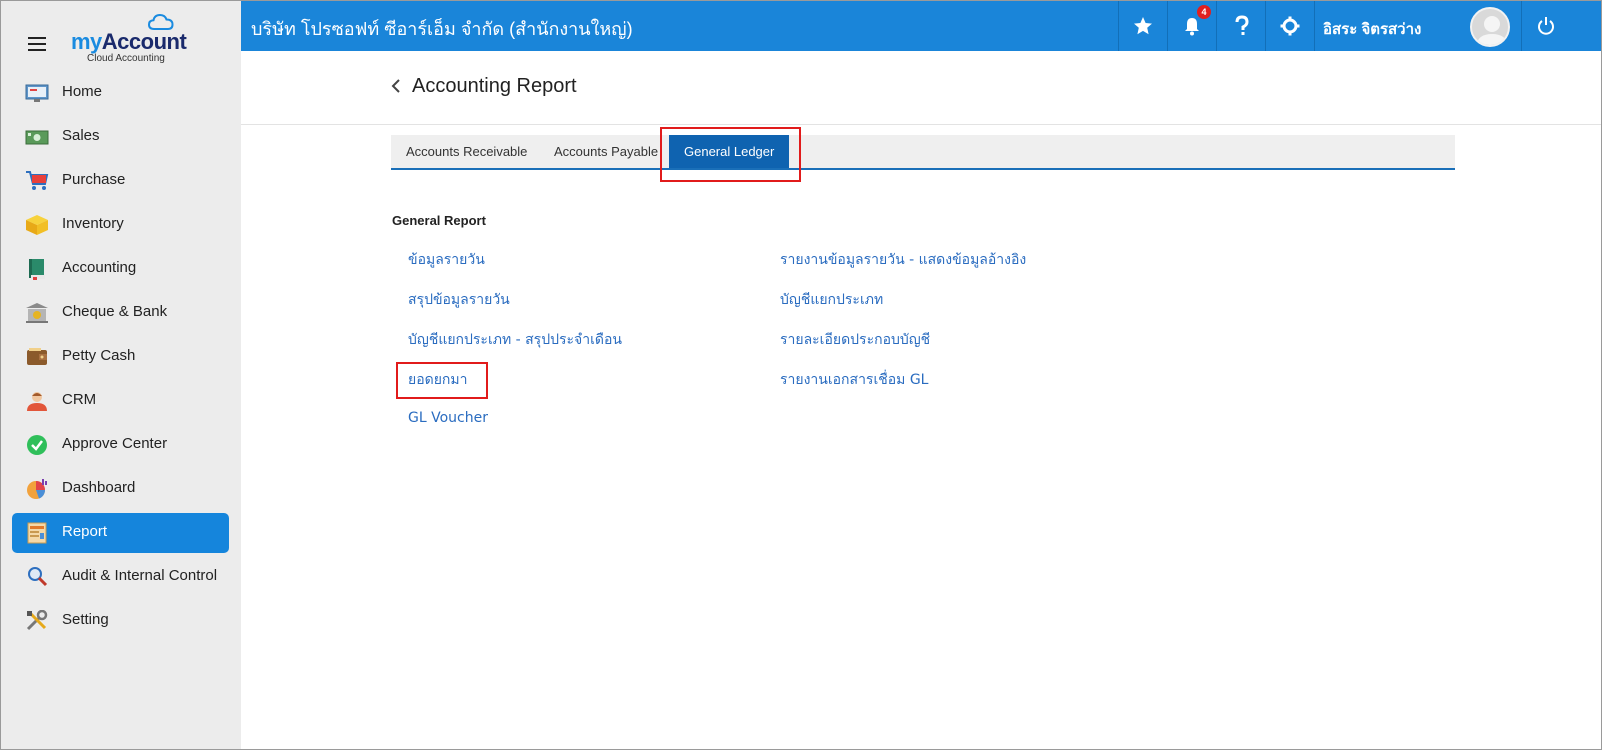  I want to click on sidebar-item-label: Setting, so click(85, 619).